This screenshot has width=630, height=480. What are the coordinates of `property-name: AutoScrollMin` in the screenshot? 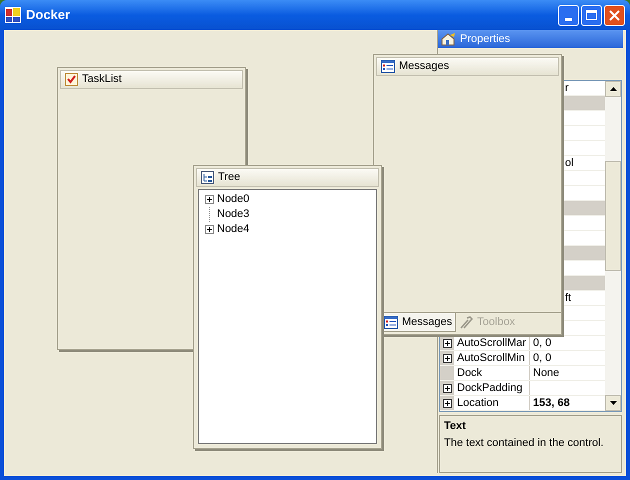 It's located at (492, 358).